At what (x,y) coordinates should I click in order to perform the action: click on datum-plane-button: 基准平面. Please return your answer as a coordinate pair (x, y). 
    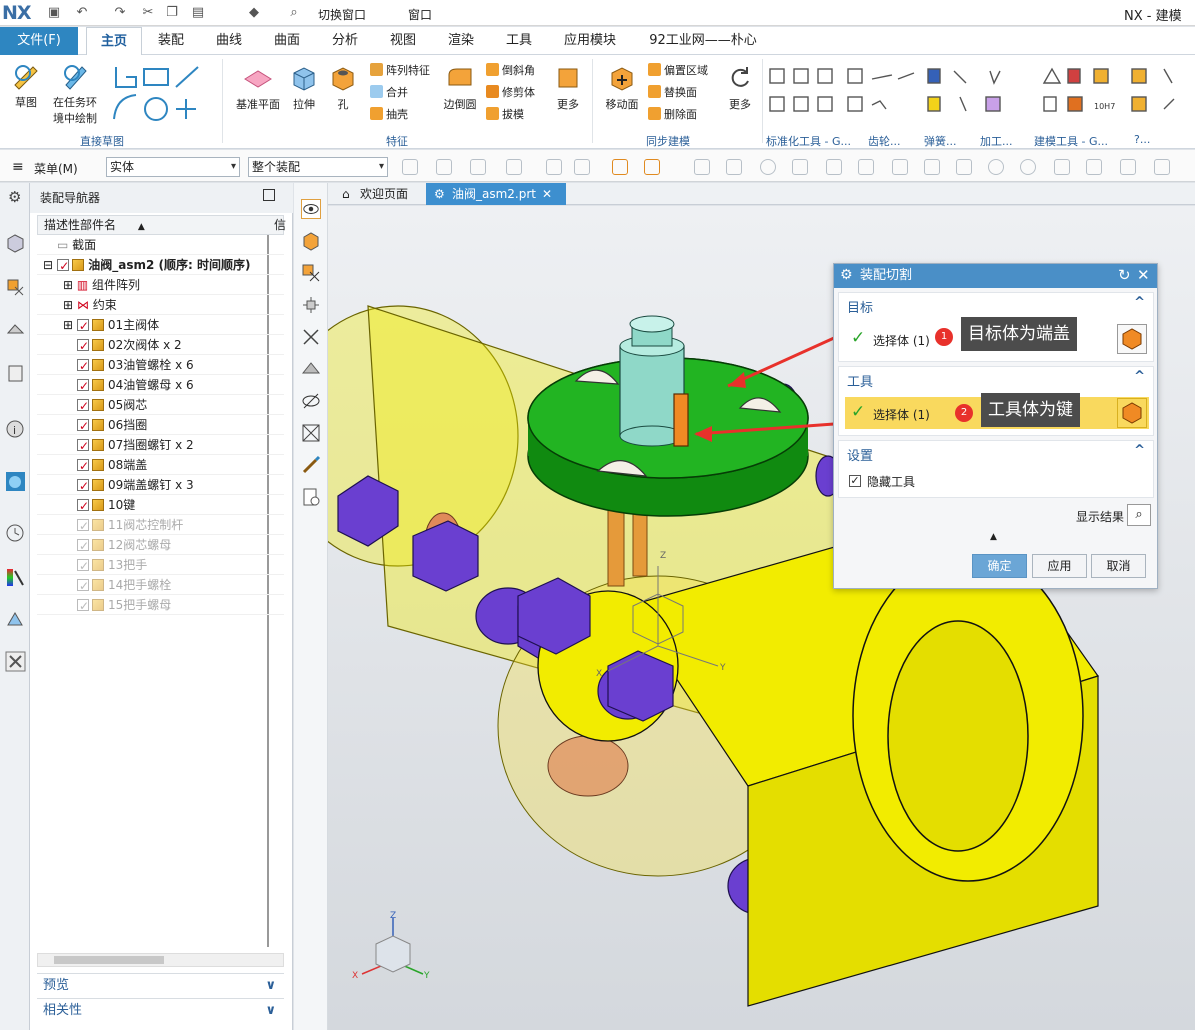
    Looking at the image, I should click on (258, 87).